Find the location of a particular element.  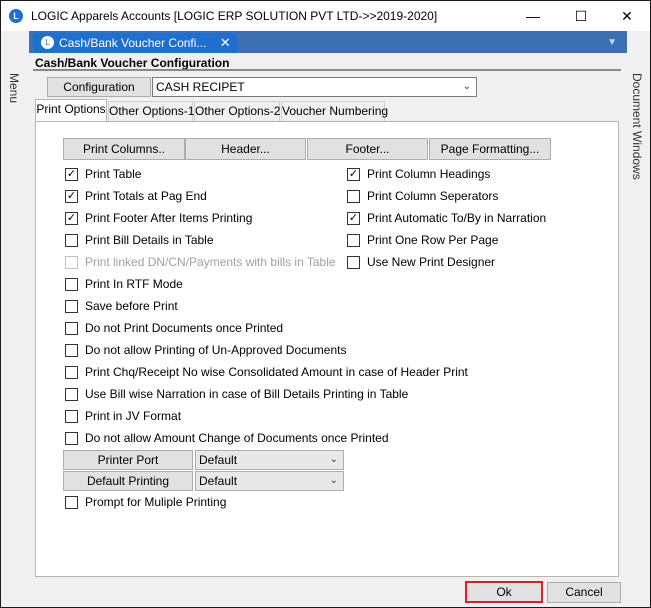

printer-port-select: Default ⌄ is located at coordinates (269, 460).